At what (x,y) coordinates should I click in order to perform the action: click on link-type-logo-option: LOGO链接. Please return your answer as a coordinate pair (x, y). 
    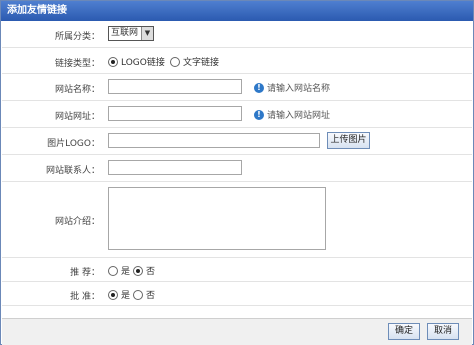
    Looking at the image, I should click on (136, 61).